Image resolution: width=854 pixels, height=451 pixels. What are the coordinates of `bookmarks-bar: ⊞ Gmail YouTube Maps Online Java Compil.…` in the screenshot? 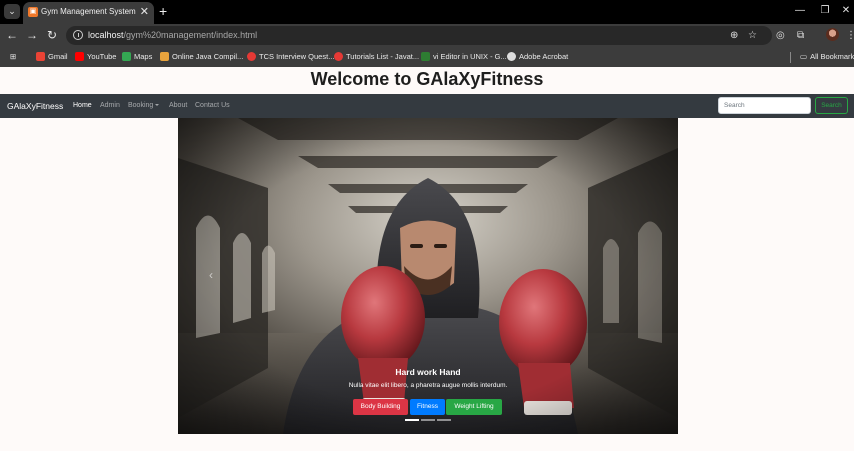 It's located at (427, 57).